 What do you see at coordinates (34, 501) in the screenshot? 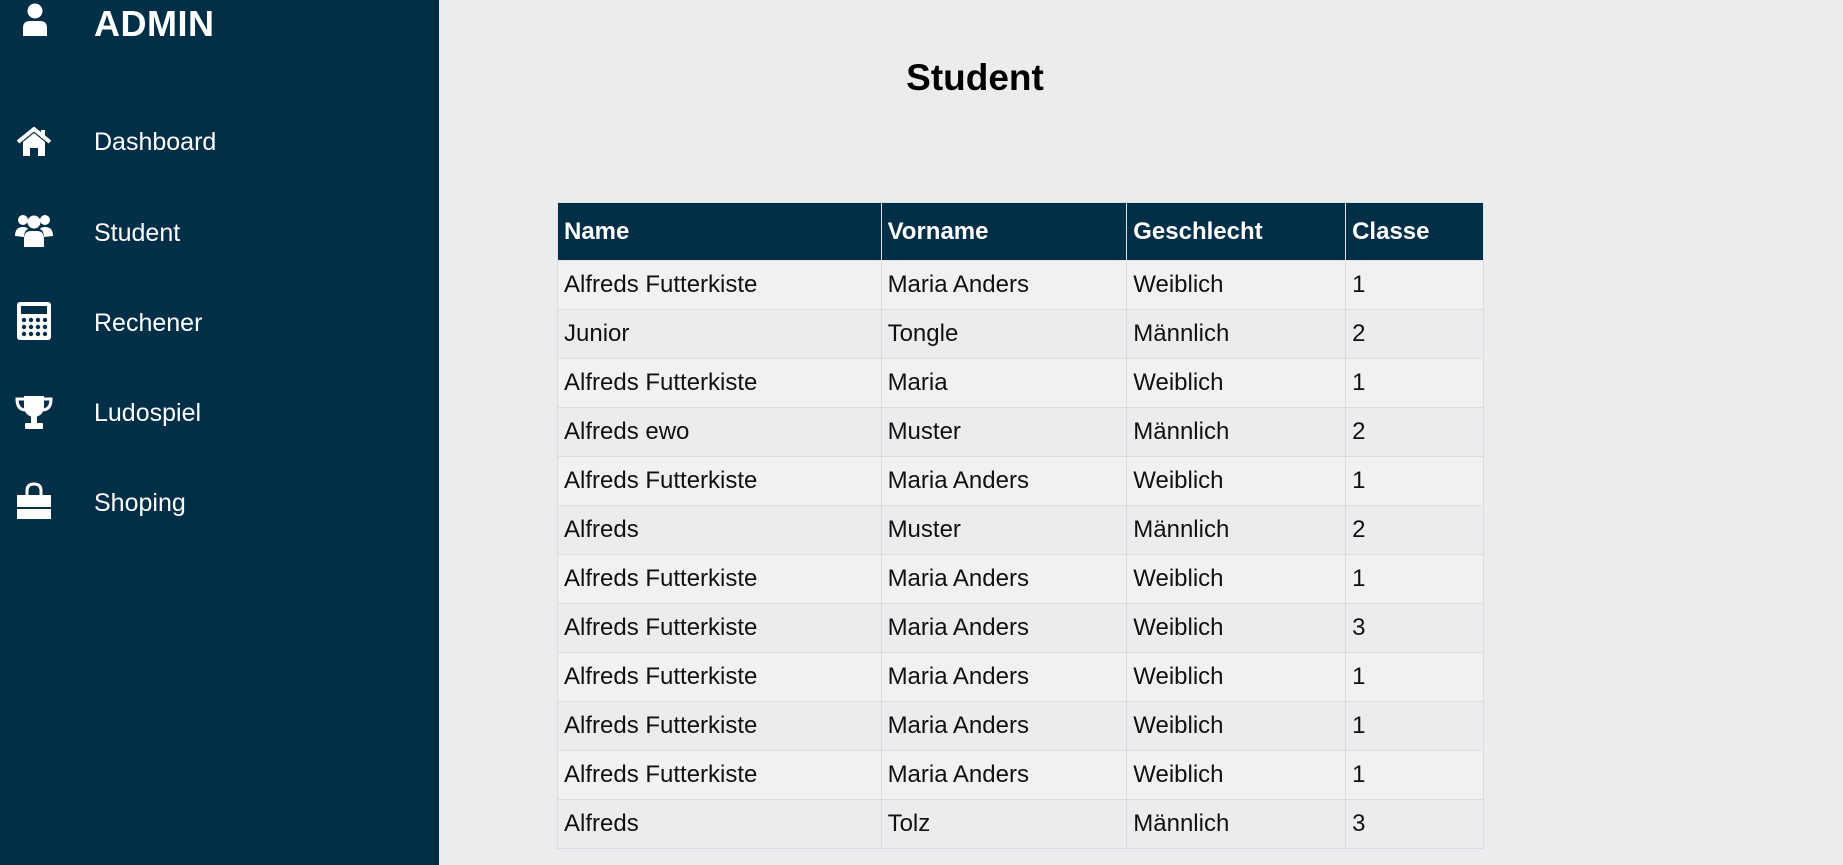
I see `shopping-bag-icon` at bounding box center [34, 501].